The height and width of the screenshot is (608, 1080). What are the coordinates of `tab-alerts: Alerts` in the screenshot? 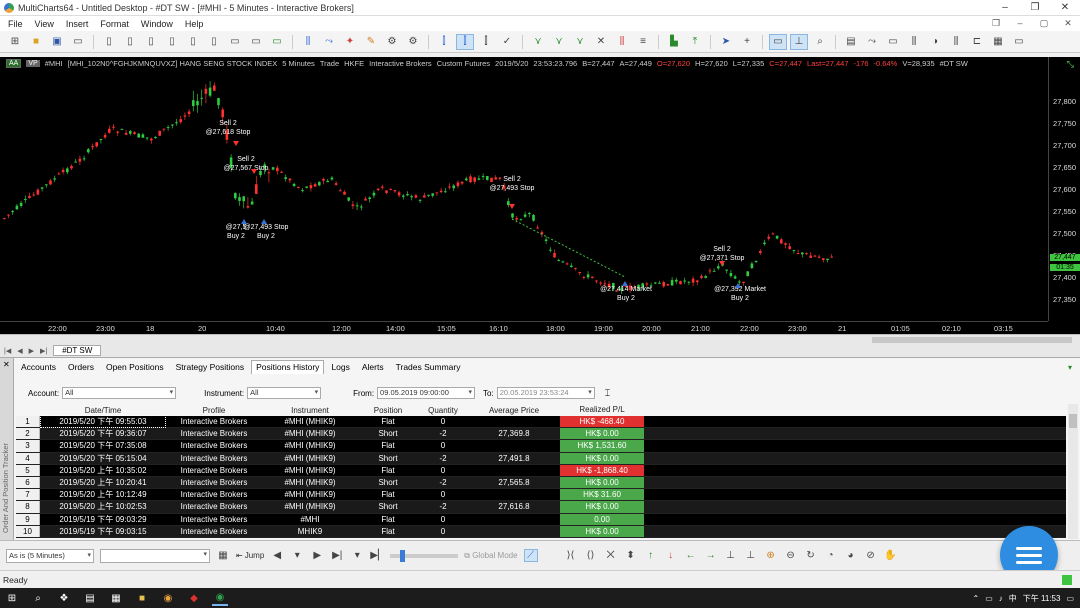 It's located at (373, 367).